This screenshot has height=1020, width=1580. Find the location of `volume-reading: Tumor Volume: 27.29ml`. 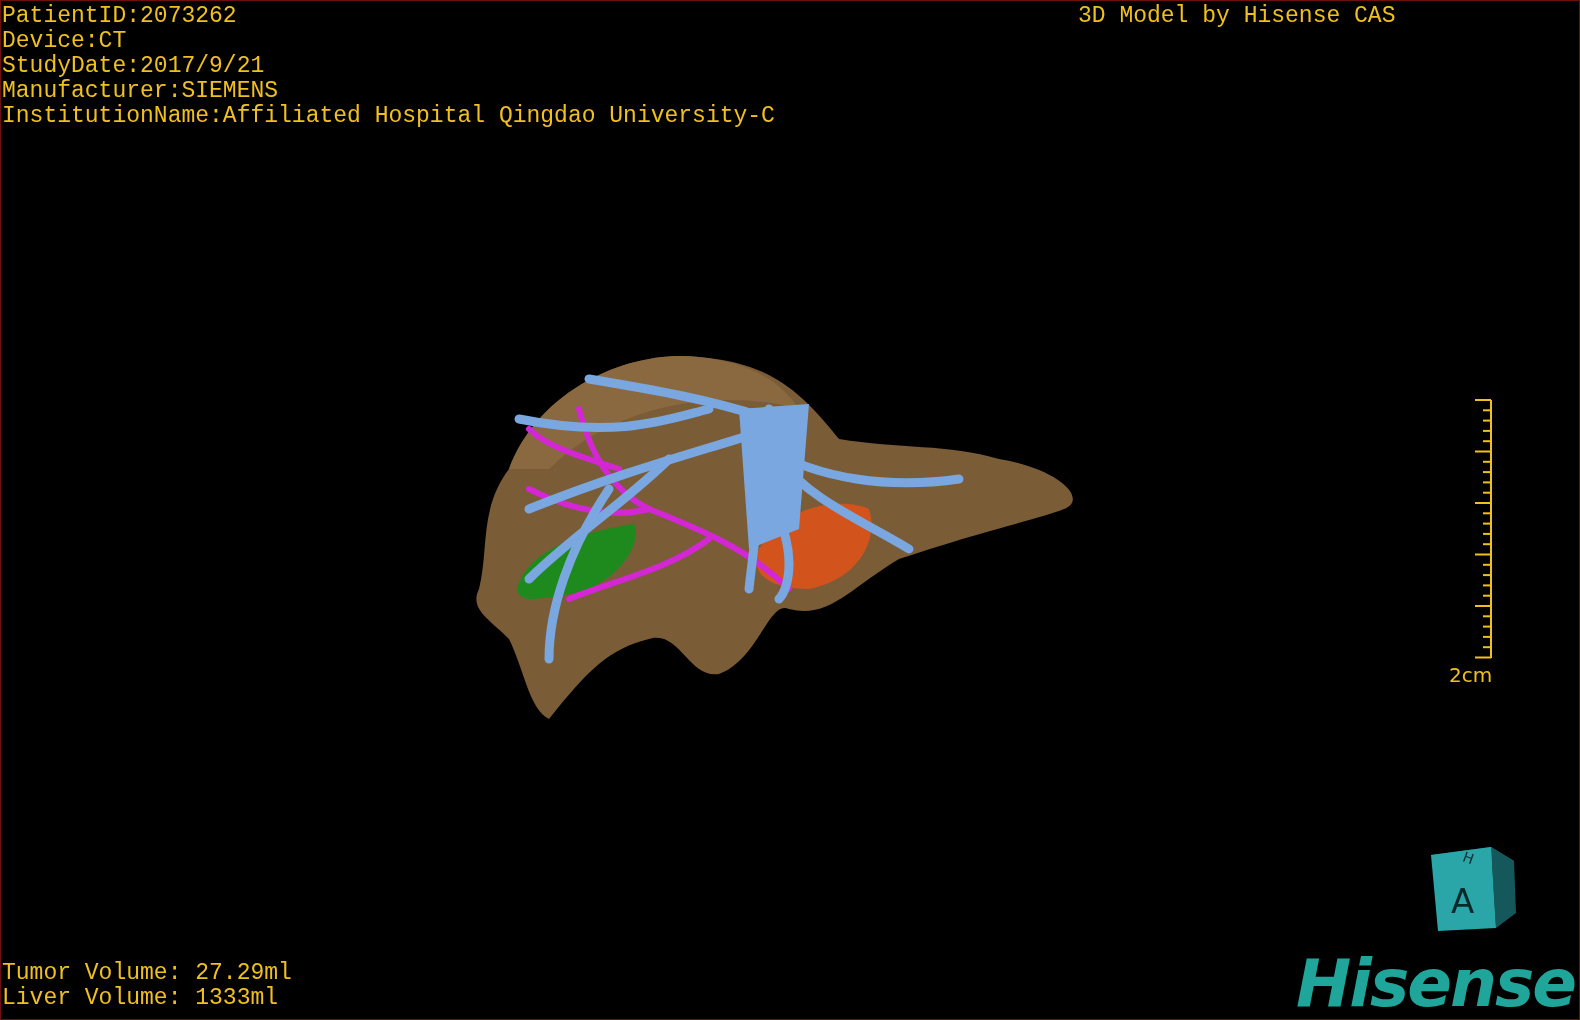

volume-reading: Tumor Volume: 27.29ml is located at coordinates (147, 973).